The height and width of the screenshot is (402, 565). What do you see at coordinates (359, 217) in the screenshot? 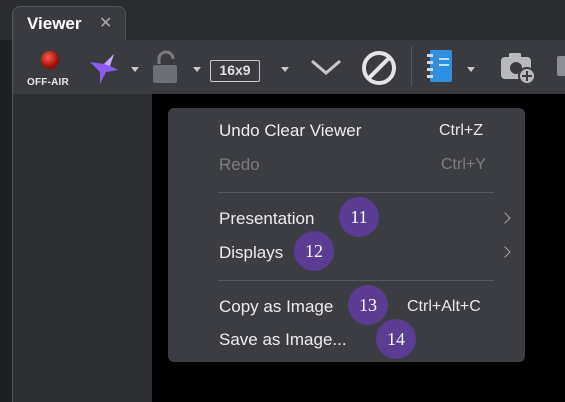
I see `callout-badge: 11` at bounding box center [359, 217].